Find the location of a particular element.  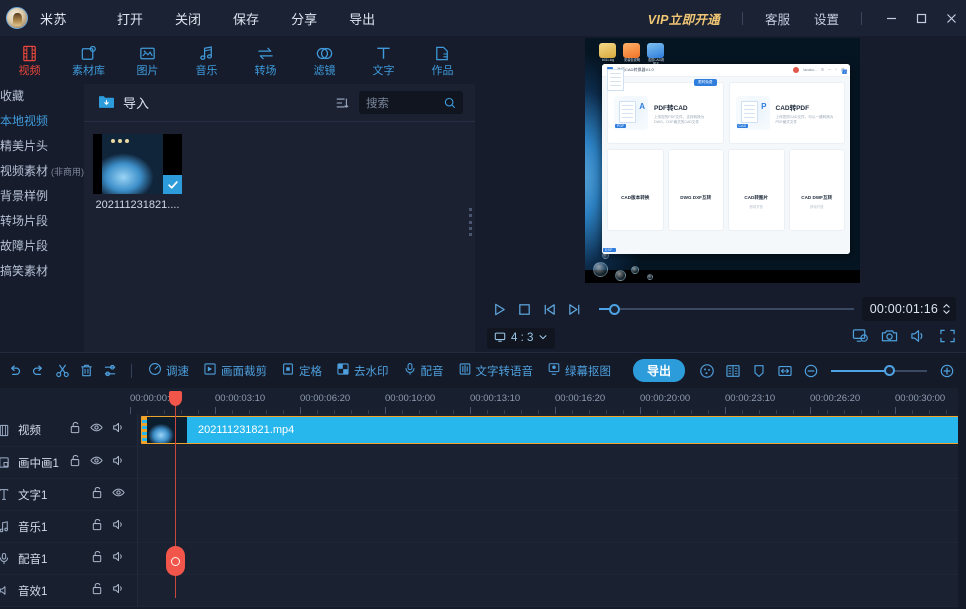

screen-record-icon is located at coordinates (860, 338).